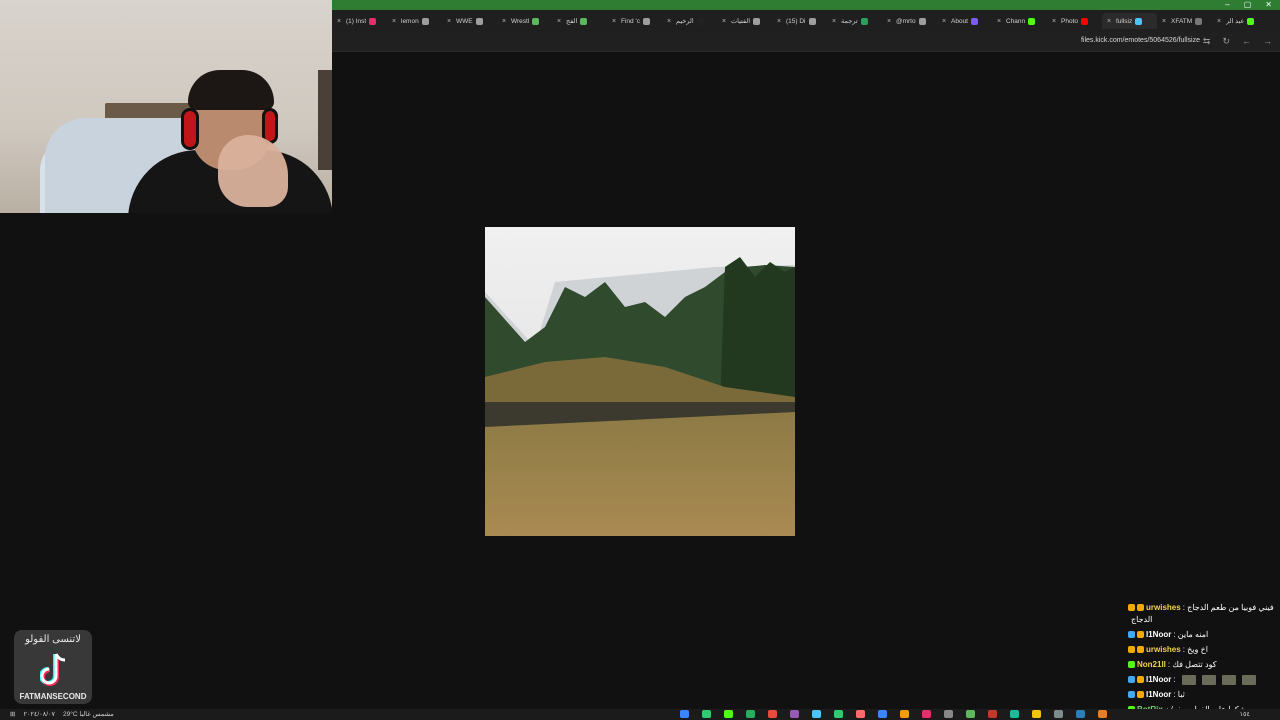  Describe the element at coordinates (640, 381) in the screenshot. I see `emote-fullsize-image` at that location.